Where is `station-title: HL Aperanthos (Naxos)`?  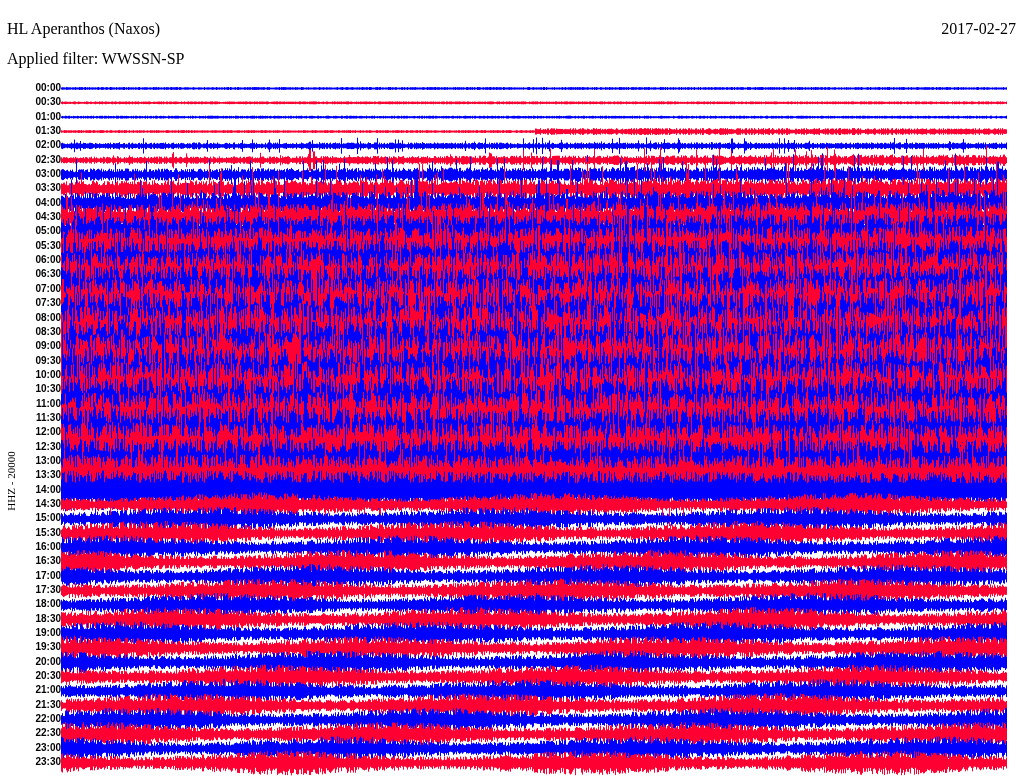
station-title: HL Aperanthos (Naxos) is located at coordinates (84, 30).